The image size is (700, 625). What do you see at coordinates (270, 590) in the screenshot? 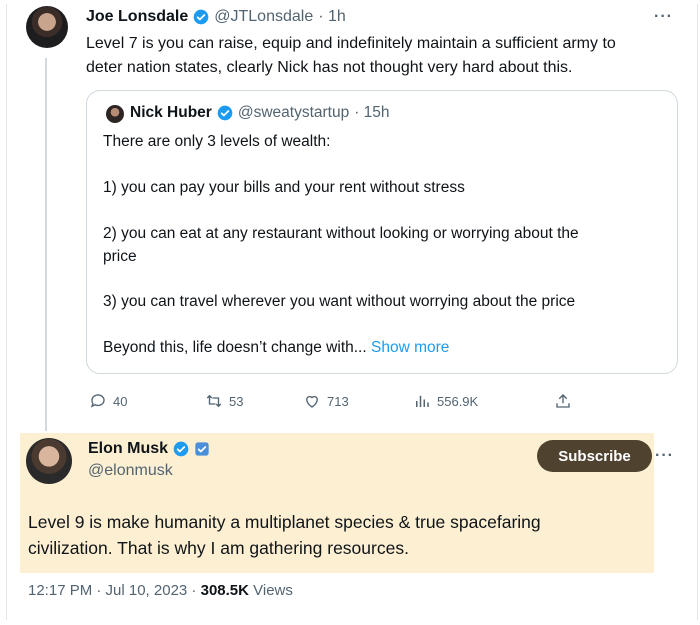
I see `views-label: Views` at bounding box center [270, 590].